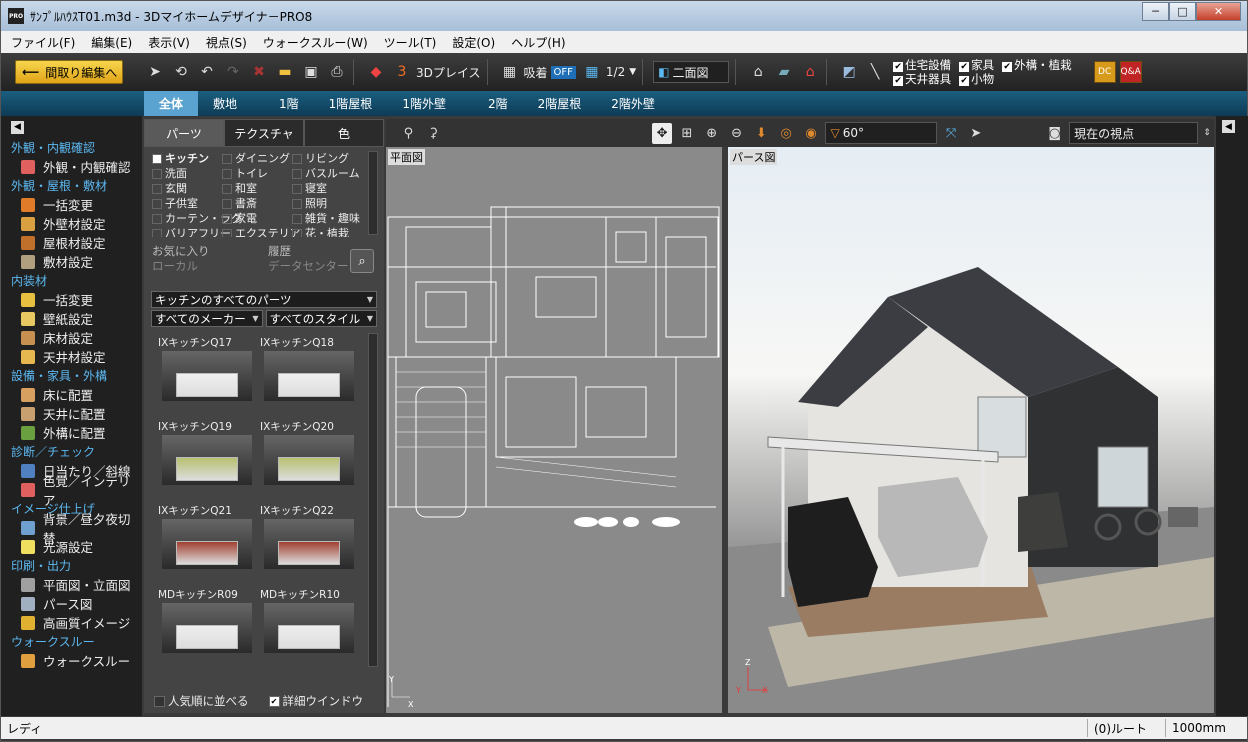 This screenshot has width=1248, height=742. What do you see at coordinates (311, 629) in the screenshot?
I see `part-item: MDキッチンR10` at bounding box center [311, 629].